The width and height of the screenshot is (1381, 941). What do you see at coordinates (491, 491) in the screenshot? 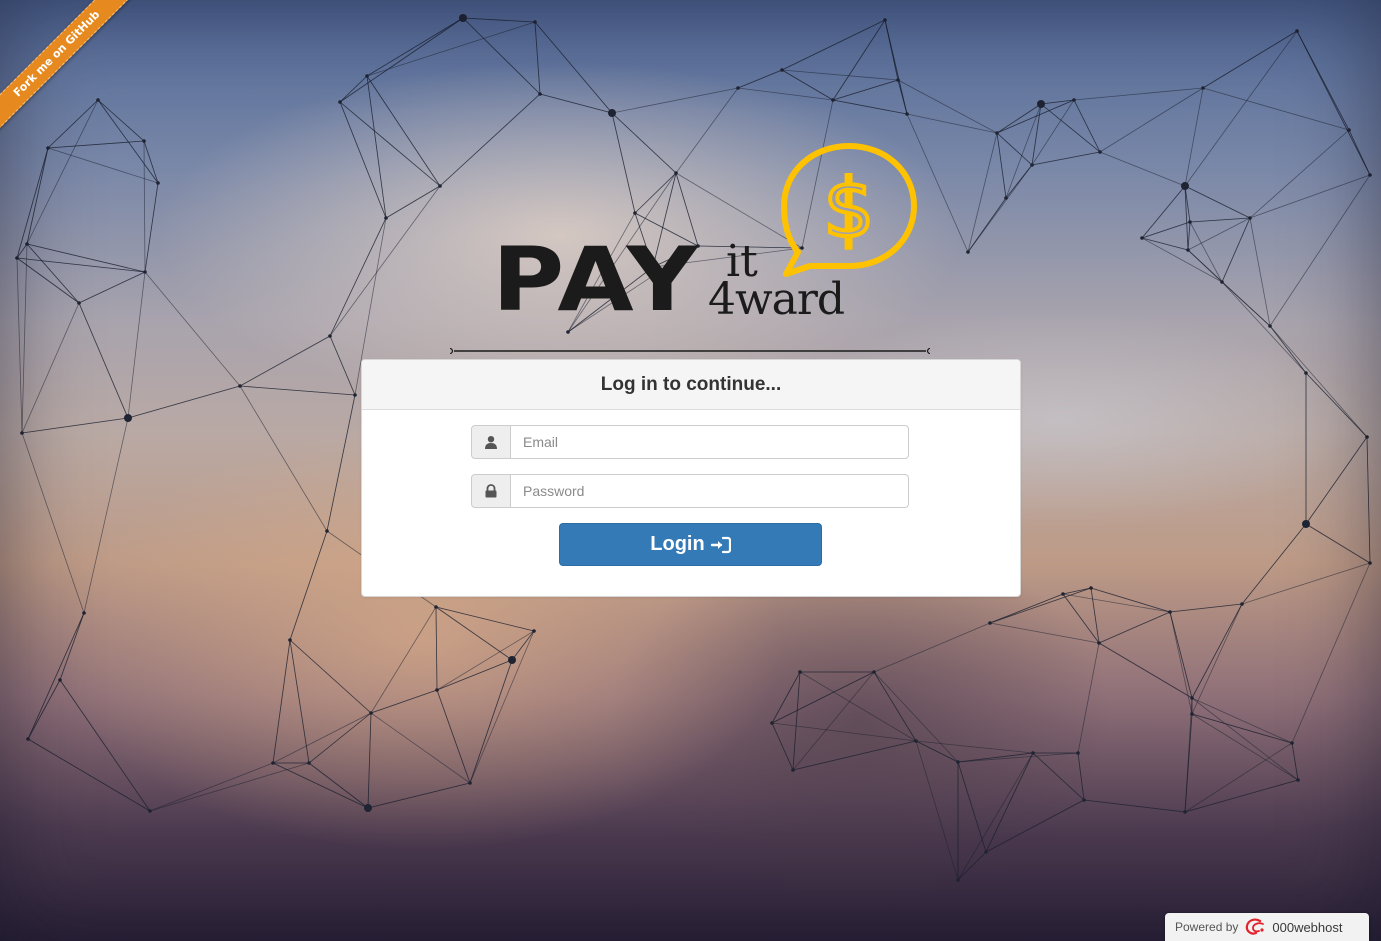
I see `password-addon` at bounding box center [491, 491].